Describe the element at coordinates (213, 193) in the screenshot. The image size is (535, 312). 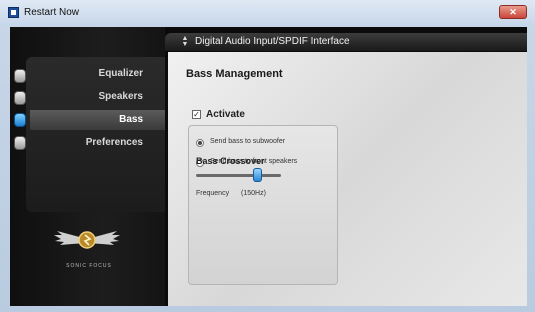
I see `frequency-label: Frequency` at that location.